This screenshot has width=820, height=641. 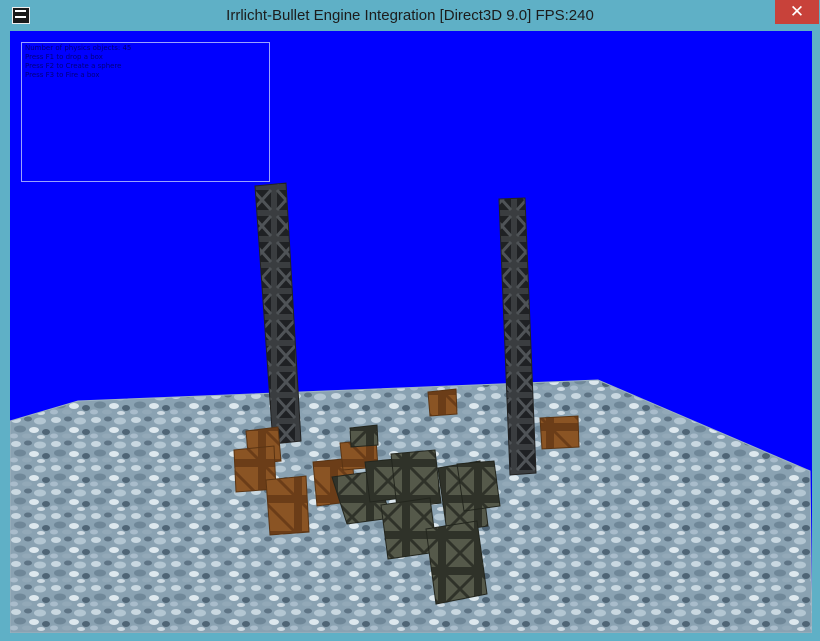 What do you see at coordinates (64, 57) in the screenshot?
I see `info-line-f1: Press F1 to drop a box` at bounding box center [64, 57].